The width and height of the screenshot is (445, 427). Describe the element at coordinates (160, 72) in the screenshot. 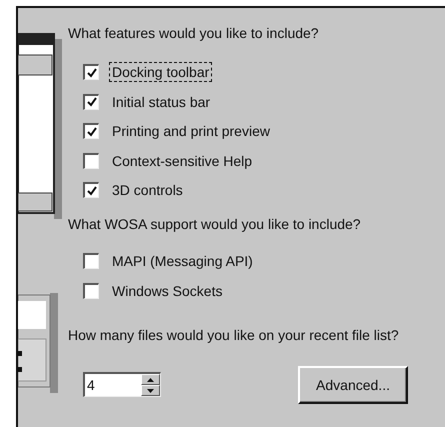

I see `checkbox-label: Docking toolbar` at that location.